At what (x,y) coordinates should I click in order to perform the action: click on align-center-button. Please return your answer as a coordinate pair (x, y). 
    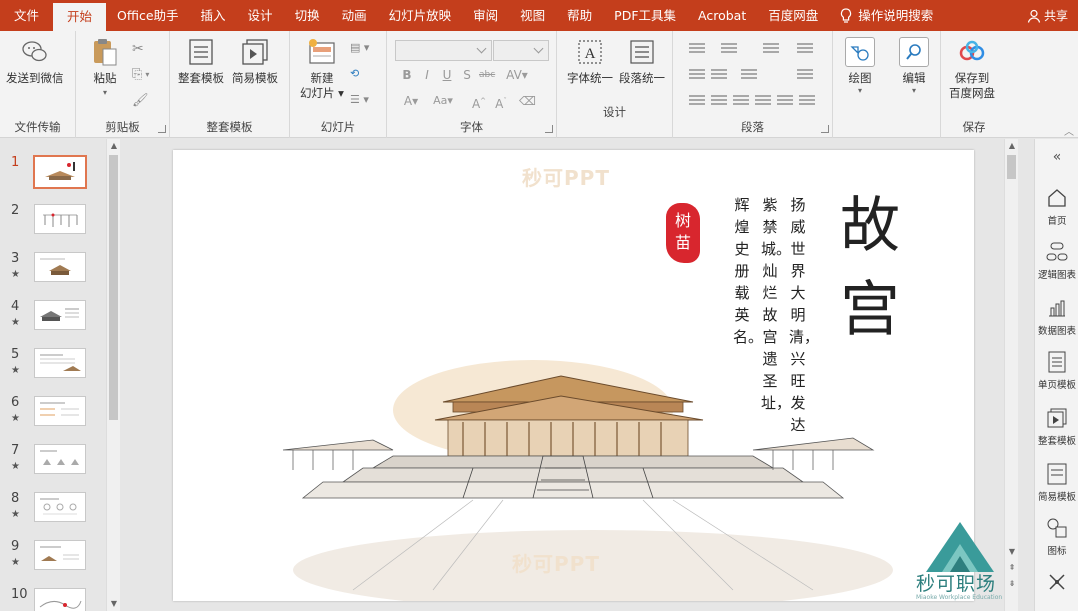
    Looking at the image, I should click on (719, 101).